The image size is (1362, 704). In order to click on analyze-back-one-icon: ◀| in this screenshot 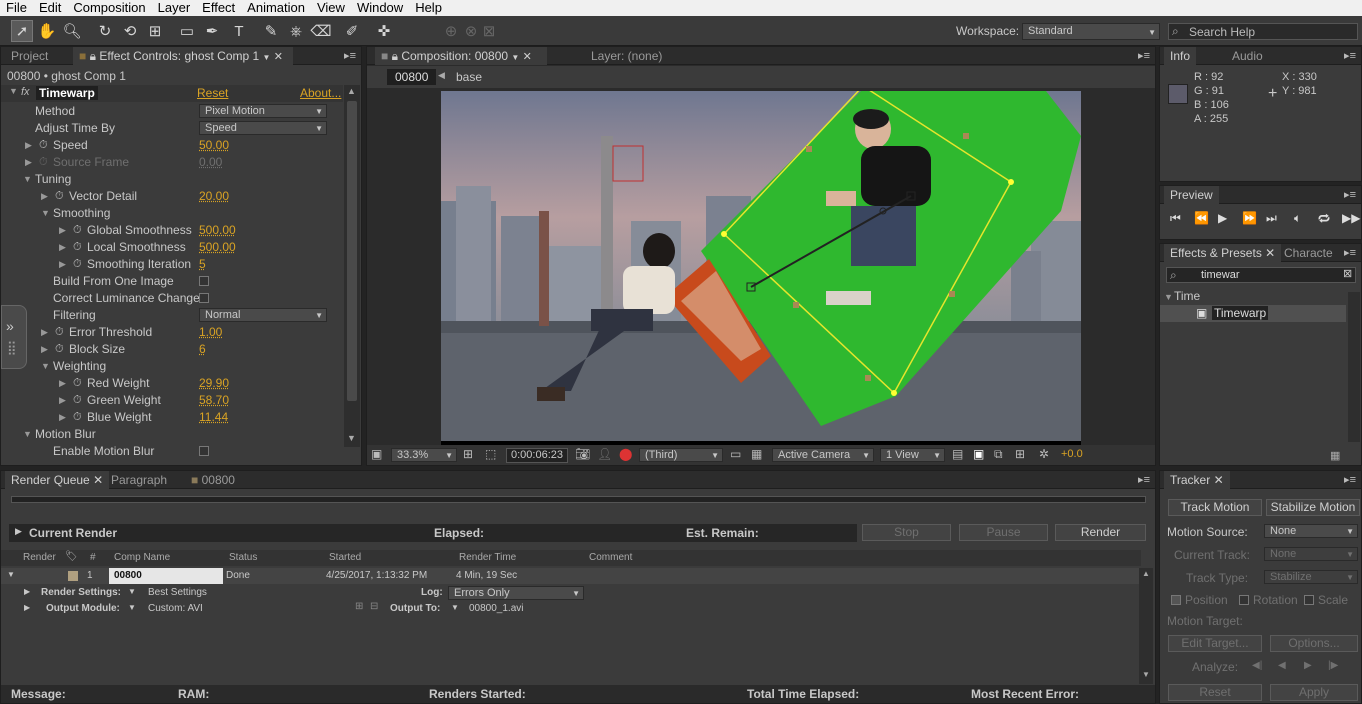, I will do `click(1257, 665)`.